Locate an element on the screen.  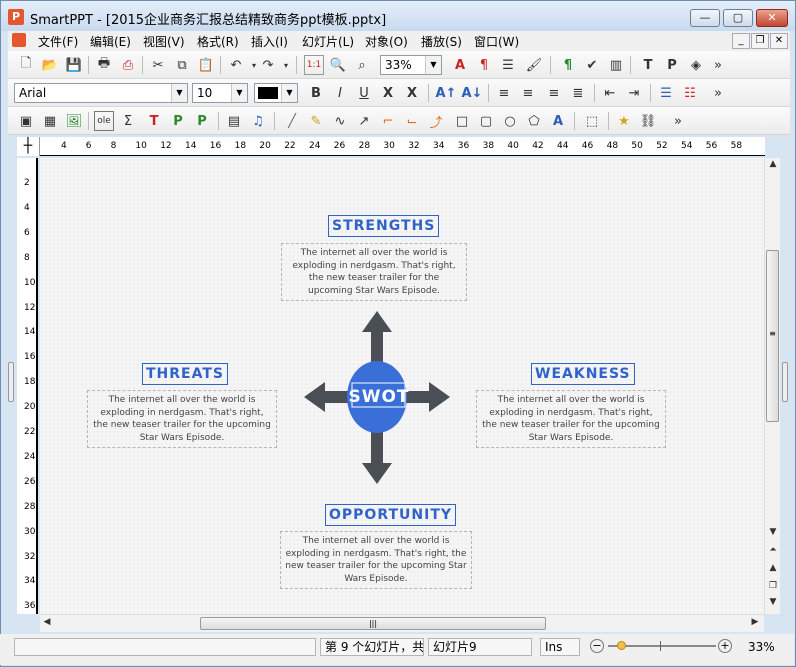
font-size-select: 10 ▼ is located at coordinates (220, 93).